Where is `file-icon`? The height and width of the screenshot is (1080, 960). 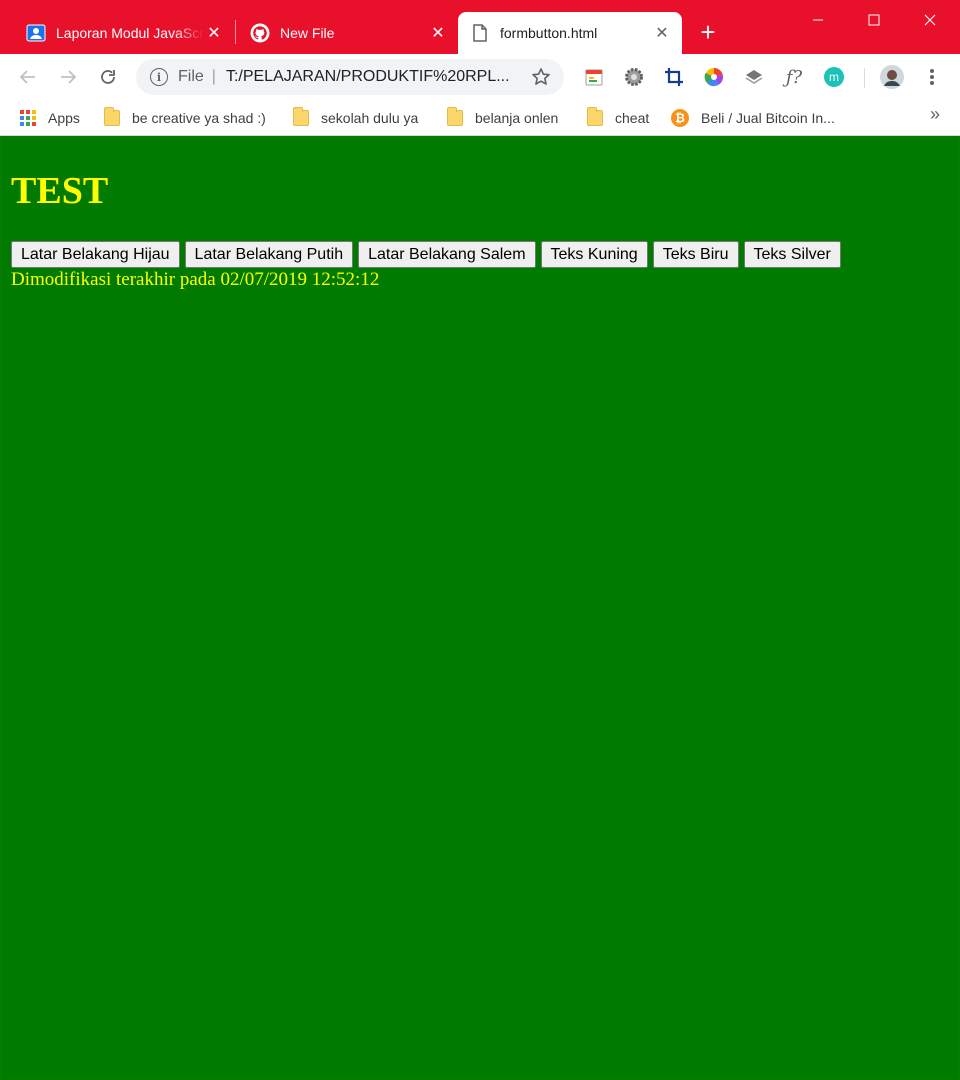 file-icon is located at coordinates (480, 33).